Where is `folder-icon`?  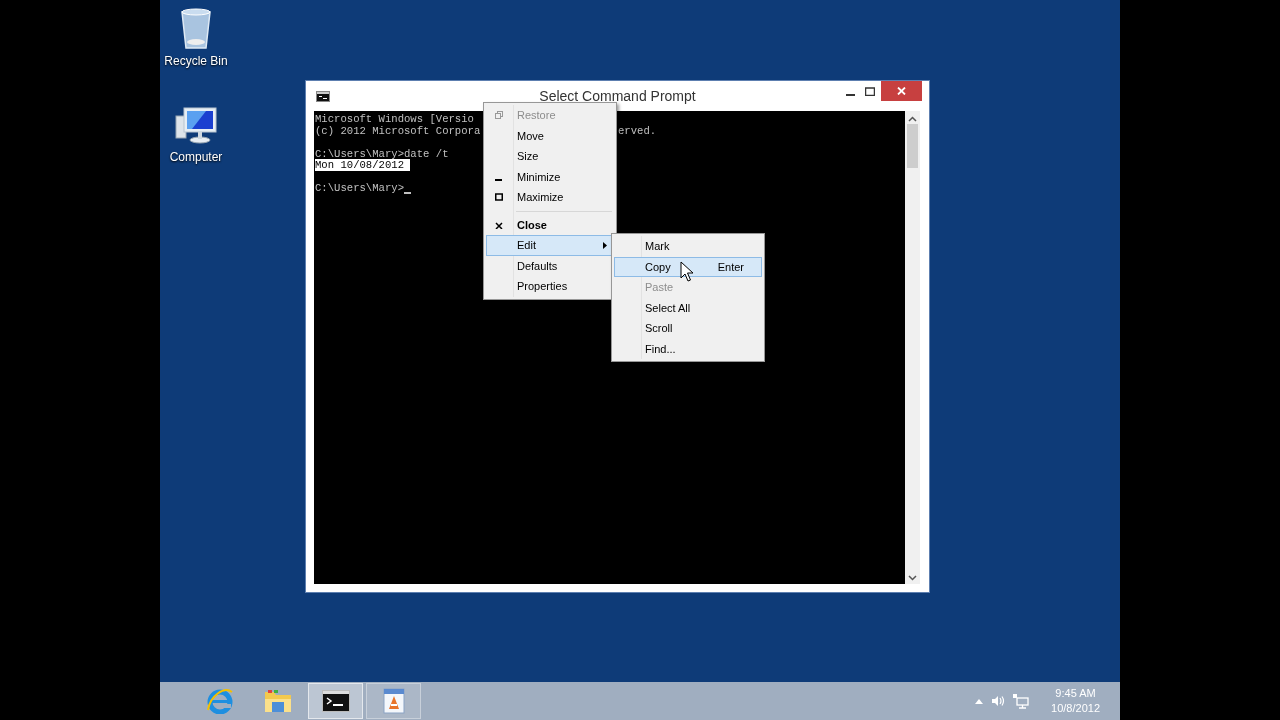
folder-icon is located at coordinates (277, 701).